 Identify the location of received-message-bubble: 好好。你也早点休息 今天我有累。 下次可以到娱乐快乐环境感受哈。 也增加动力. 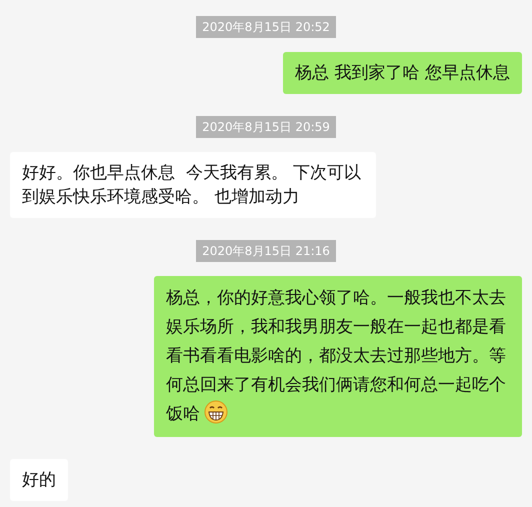
(193, 185).